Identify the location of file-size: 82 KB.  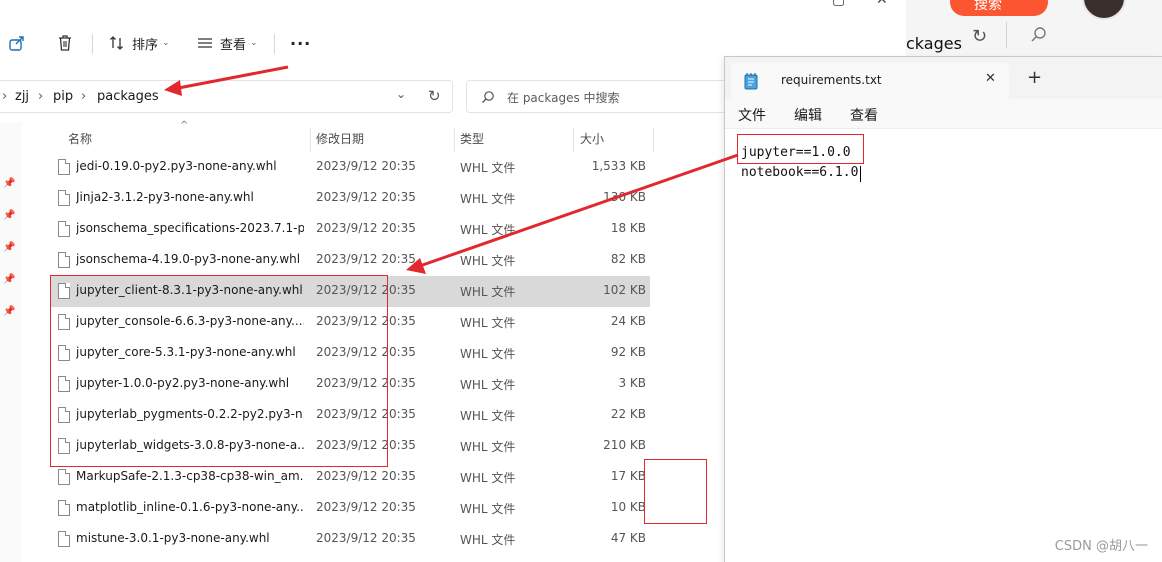
(628, 259).